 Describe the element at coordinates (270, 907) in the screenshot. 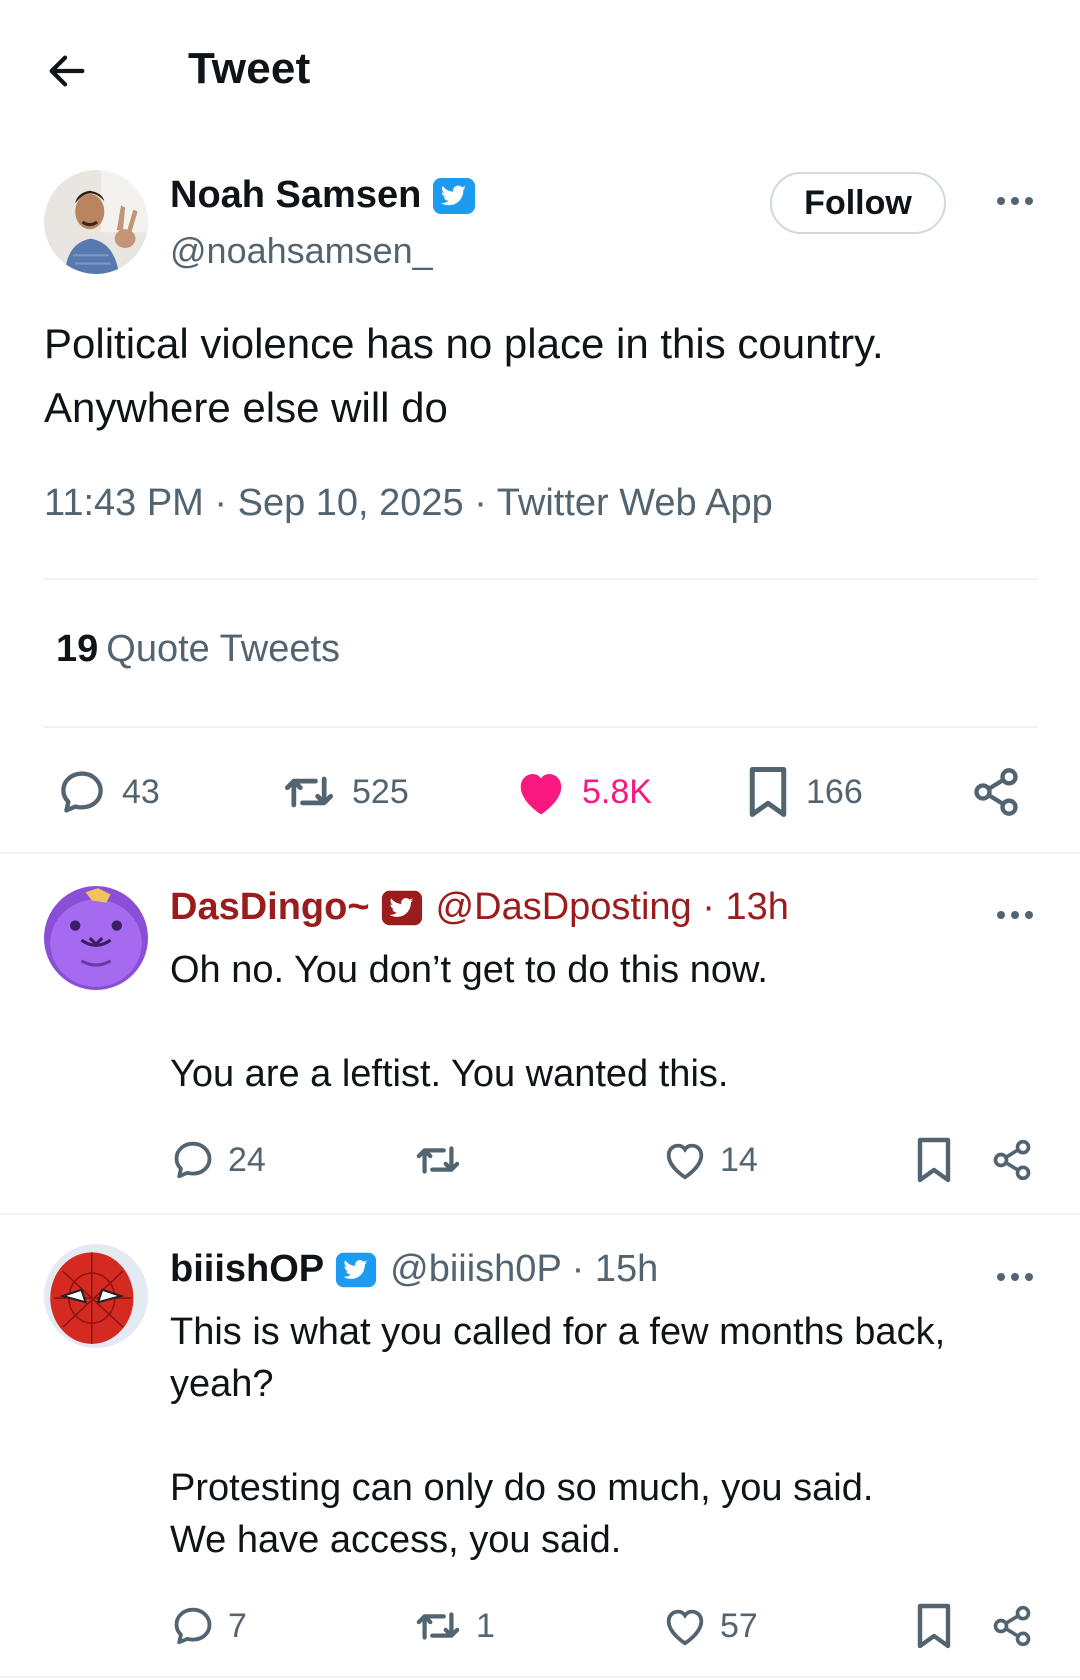

I see `reply-author-name: DasDingo~` at that location.